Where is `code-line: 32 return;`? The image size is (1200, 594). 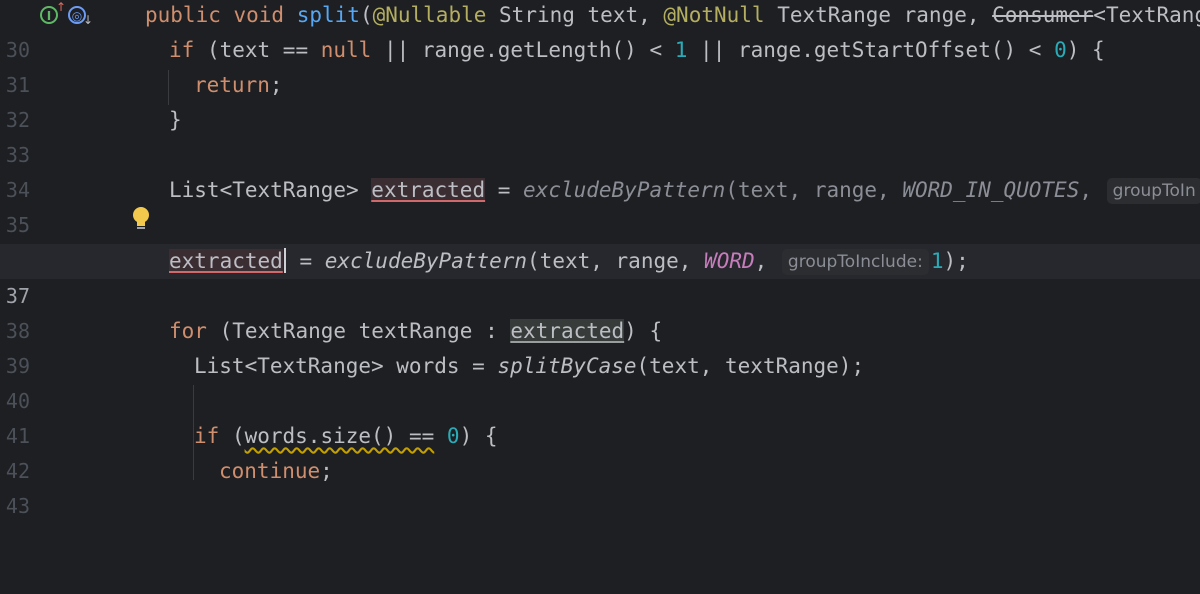
code-line: 32 return; is located at coordinates (600, 100).